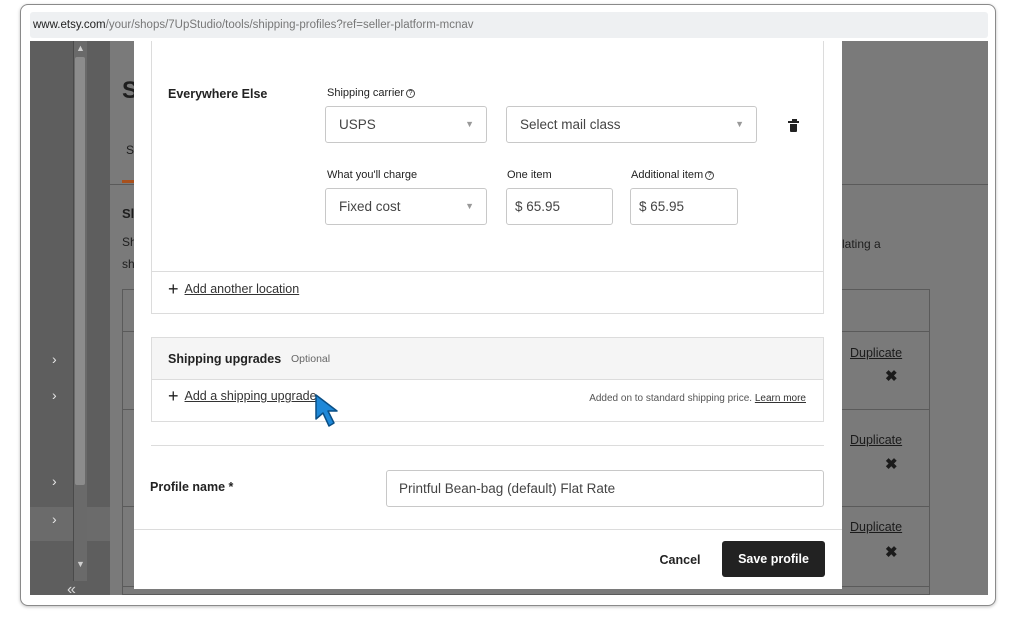 The height and width of the screenshot is (632, 1024). What do you see at coordinates (793, 125) in the screenshot?
I see `trash-icon` at bounding box center [793, 125].